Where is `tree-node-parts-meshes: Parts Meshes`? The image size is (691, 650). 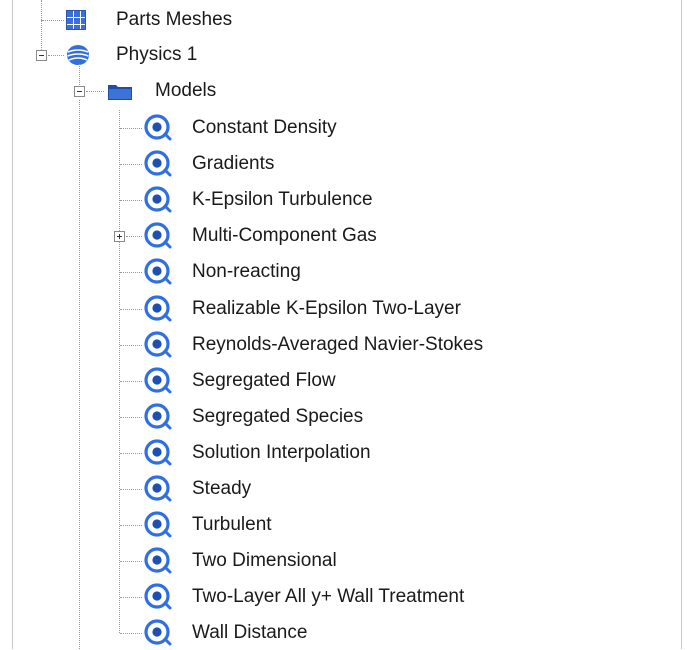
tree-node-parts-meshes: Parts Meshes is located at coordinates (149, 20).